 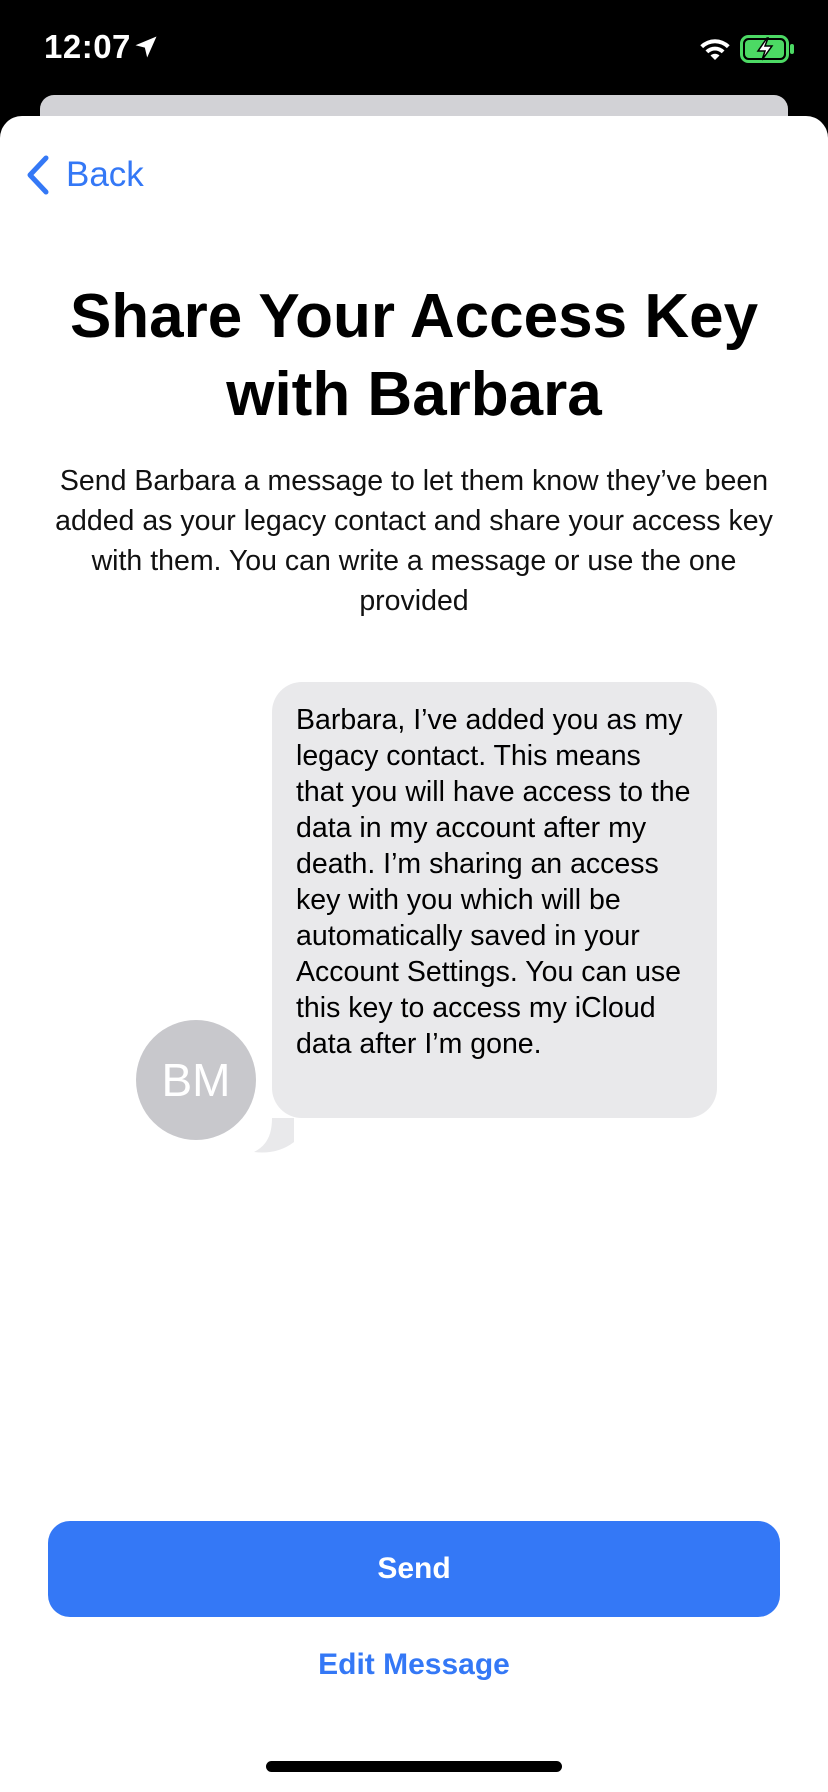 I want to click on status-time: 12:07, so click(x=87, y=46).